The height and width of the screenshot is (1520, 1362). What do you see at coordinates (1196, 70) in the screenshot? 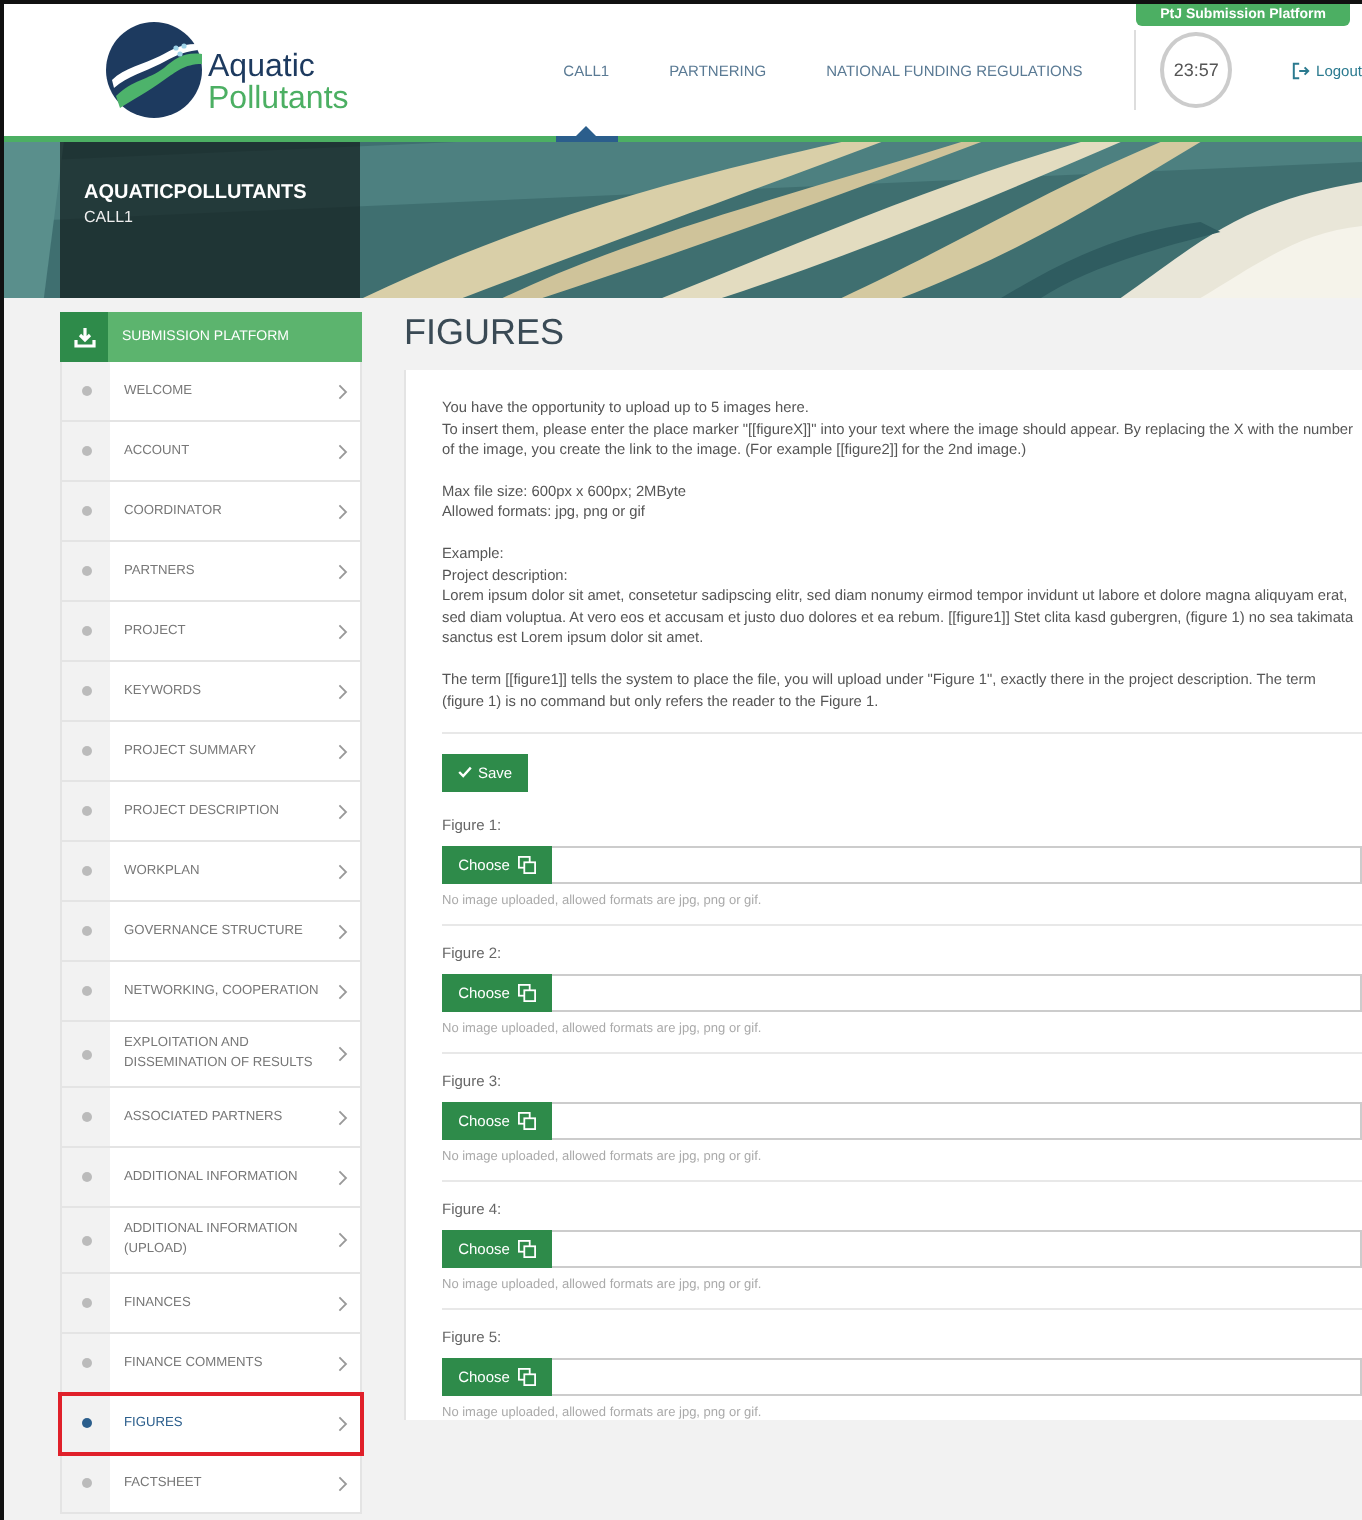
I see `session-timer: 23:57` at bounding box center [1196, 70].